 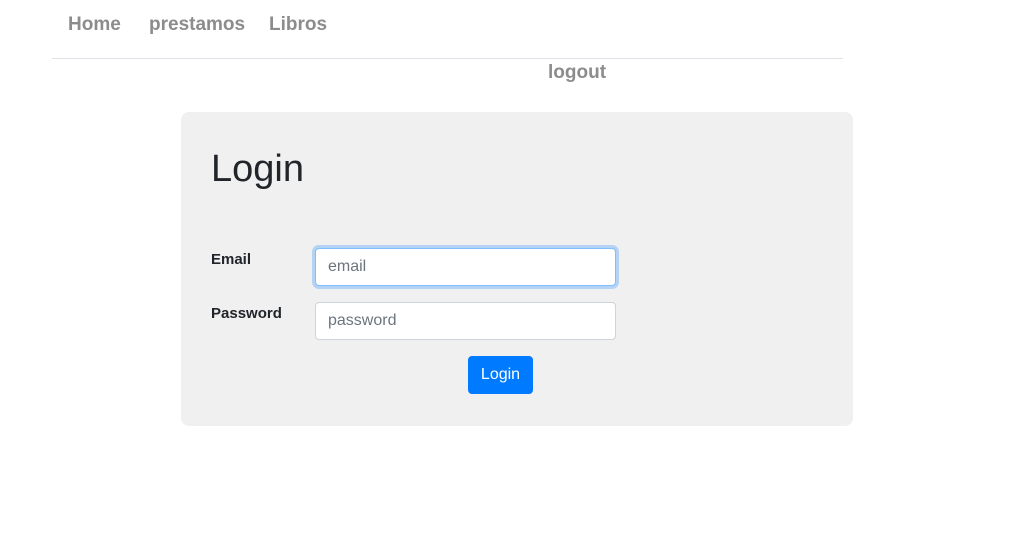 I want to click on top-nav: Home prestamos Libros, so click(x=447, y=29).